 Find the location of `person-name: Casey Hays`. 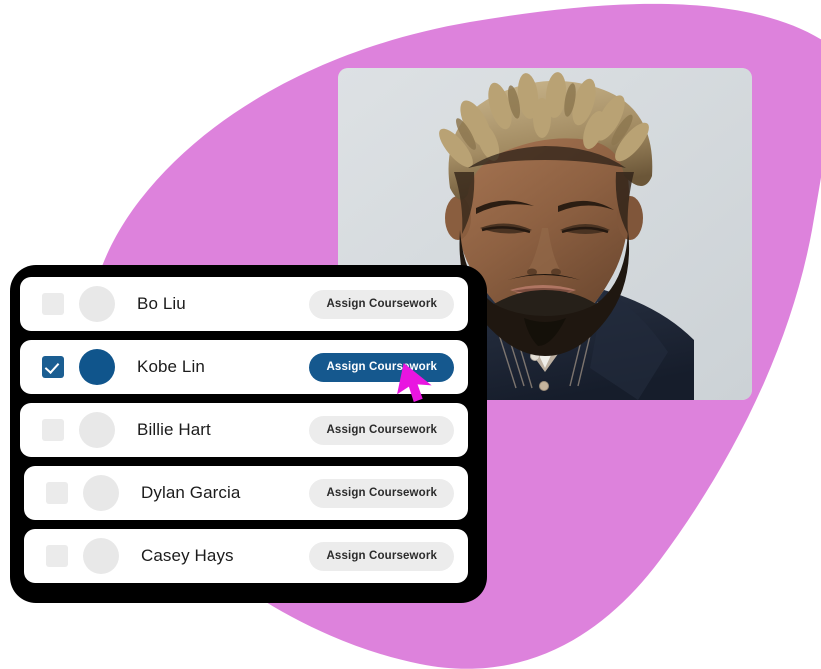

person-name: Casey Hays is located at coordinates (187, 555).